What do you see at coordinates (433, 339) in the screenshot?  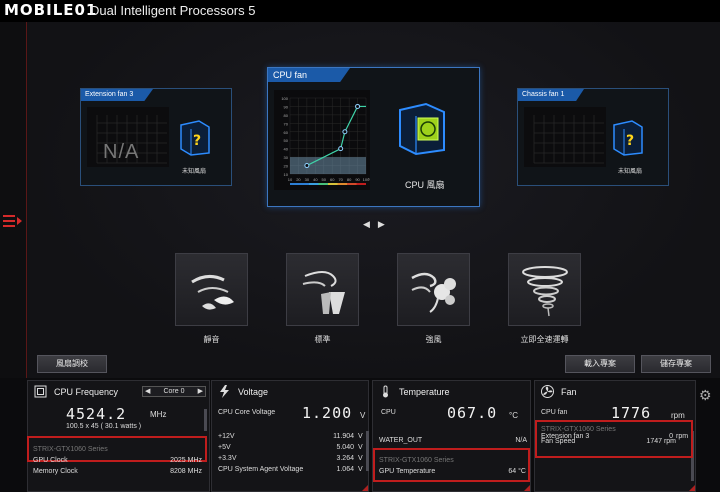 I see `mode-turbo-label: 強風` at bounding box center [433, 339].